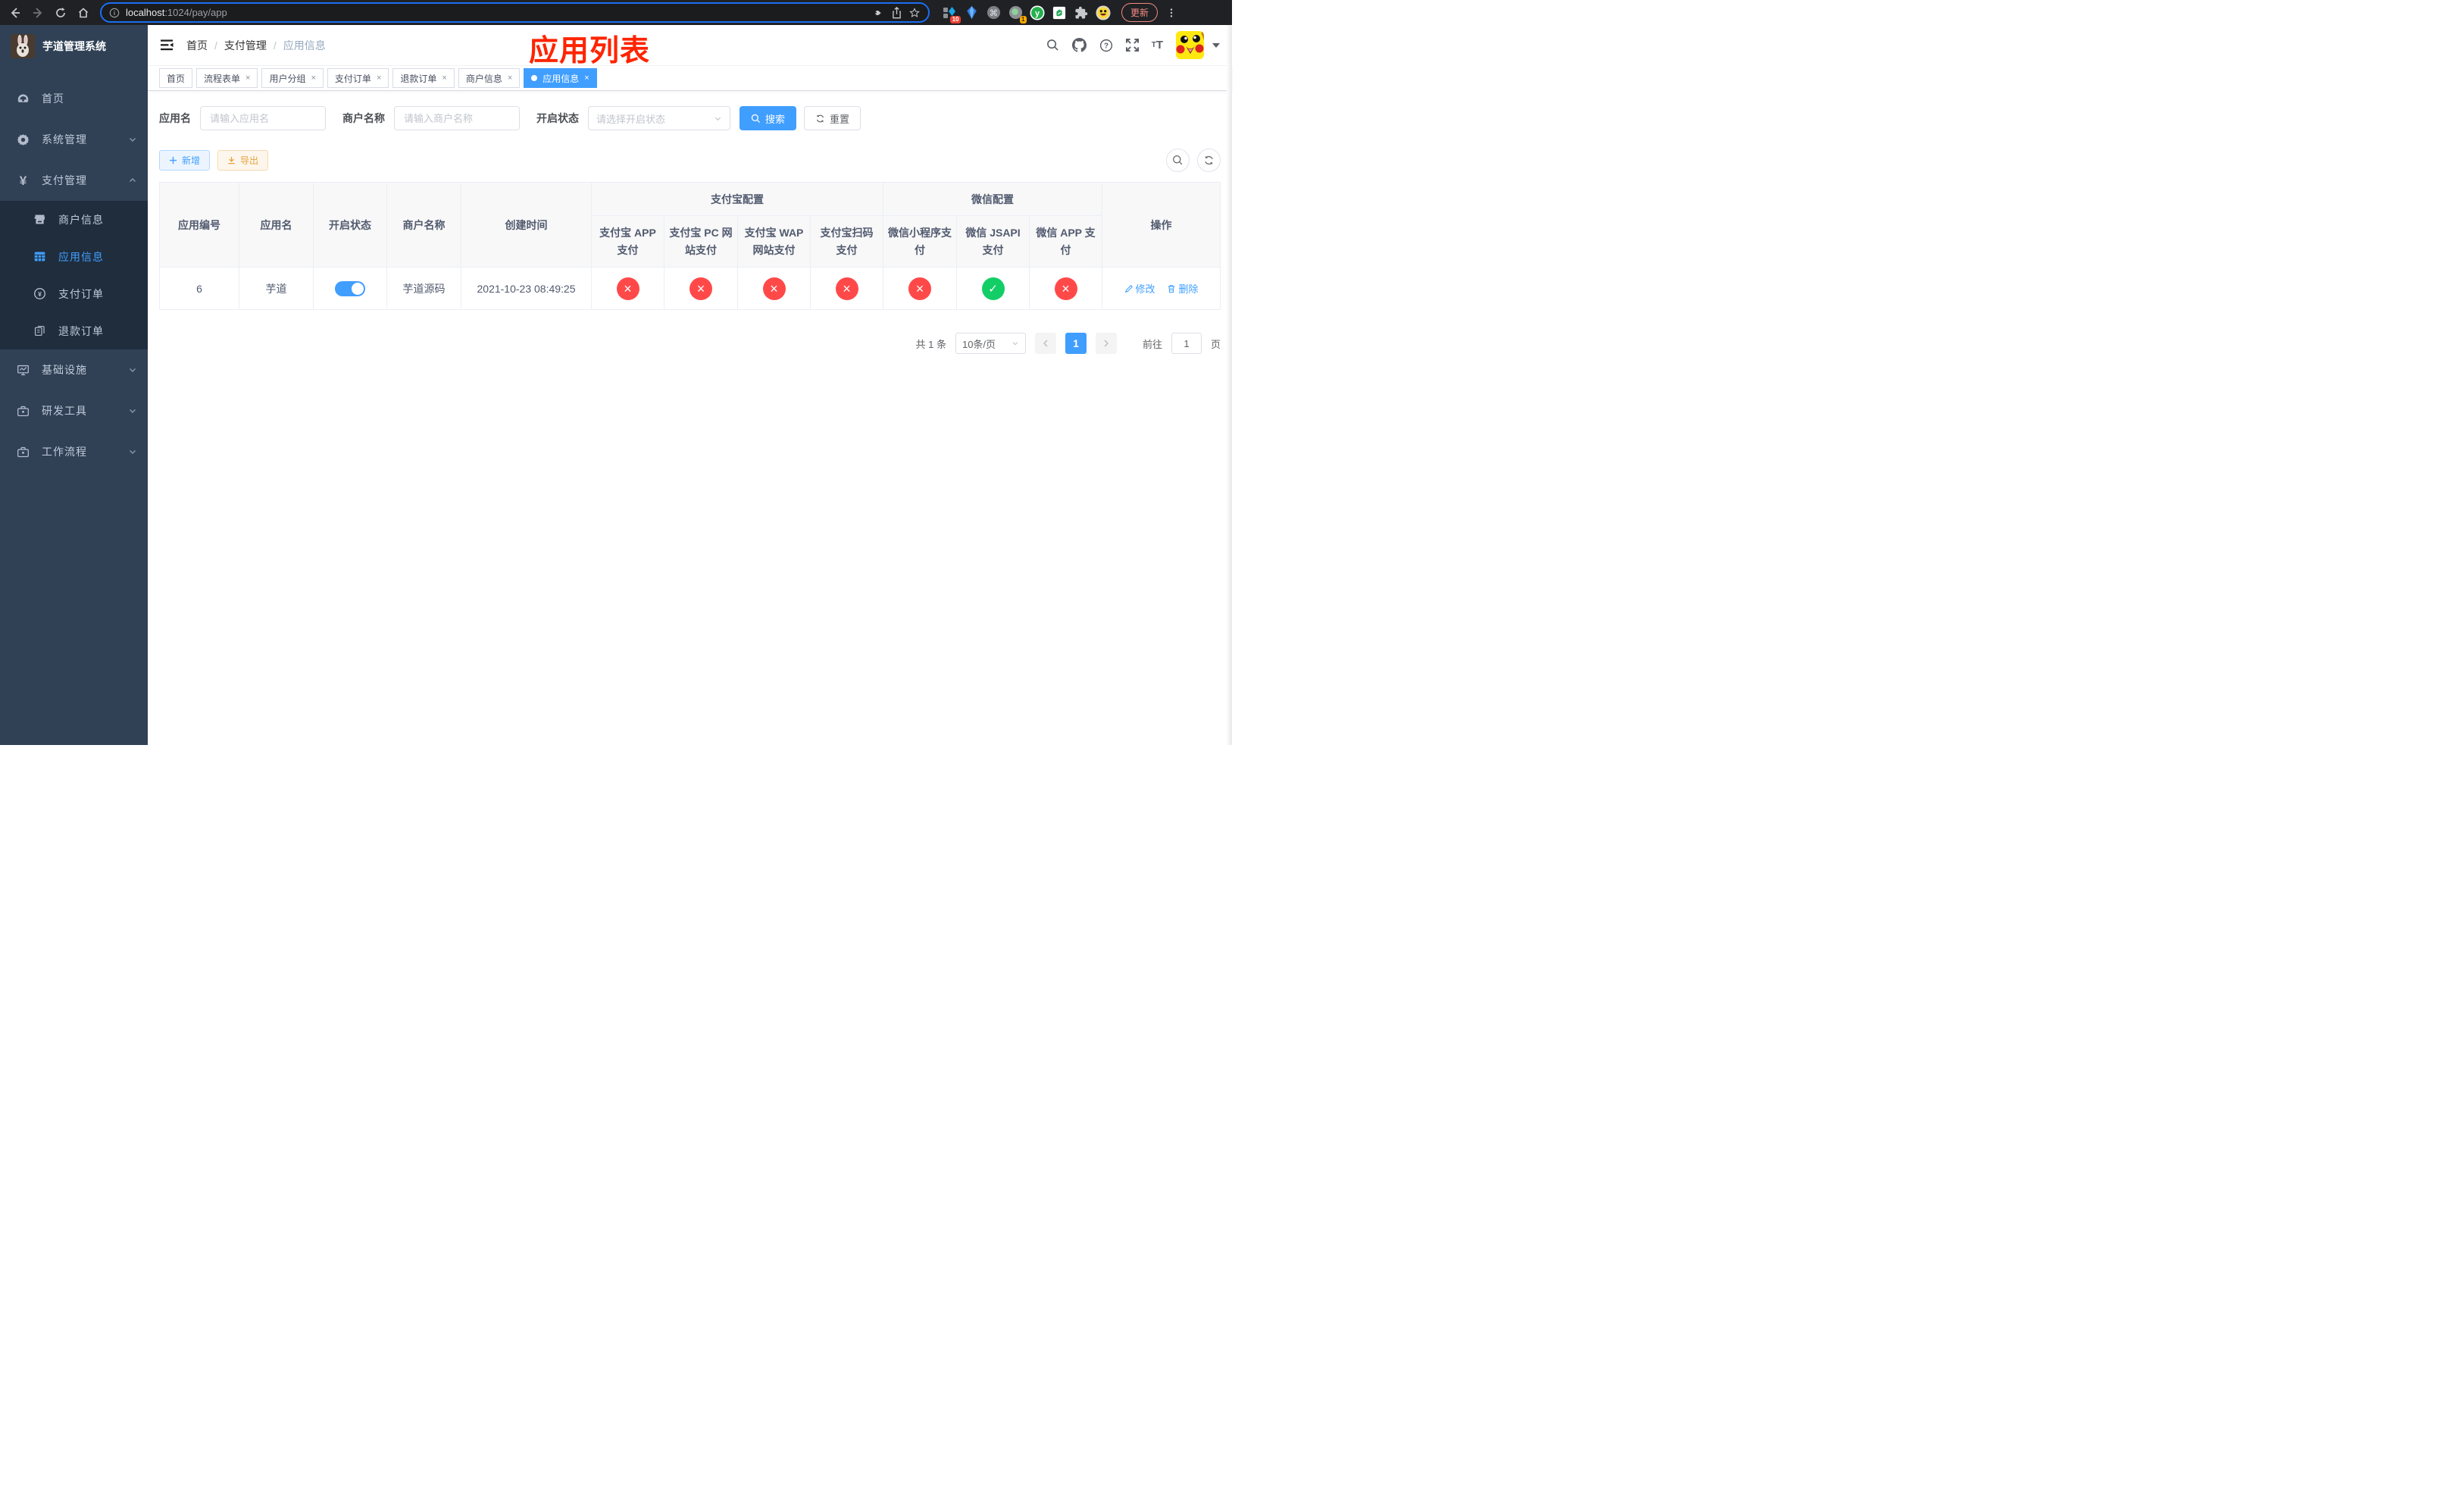  What do you see at coordinates (914, 13) in the screenshot?
I see `bookmark-star-icon` at bounding box center [914, 13].